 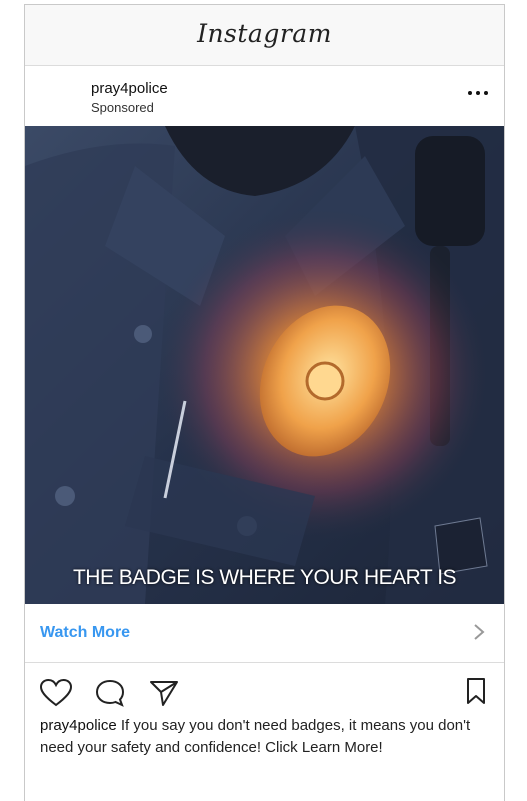 What do you see at coordinates (264, 692) in the screenshot?
I see `action-bar` at bounding box center [264, 692].